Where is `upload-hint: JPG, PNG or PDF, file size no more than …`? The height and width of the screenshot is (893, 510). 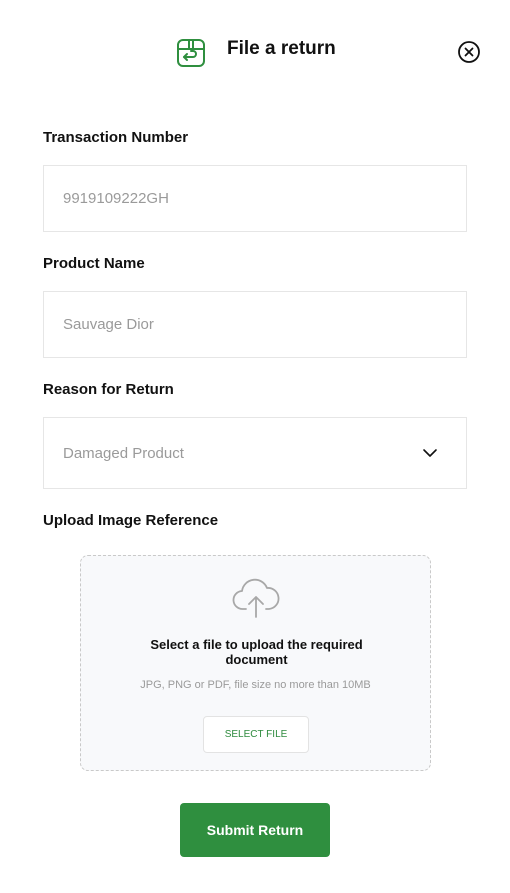
upload-hint: JPG, PNG or PDF, file size no more than … is located at coordinates (255, 685).